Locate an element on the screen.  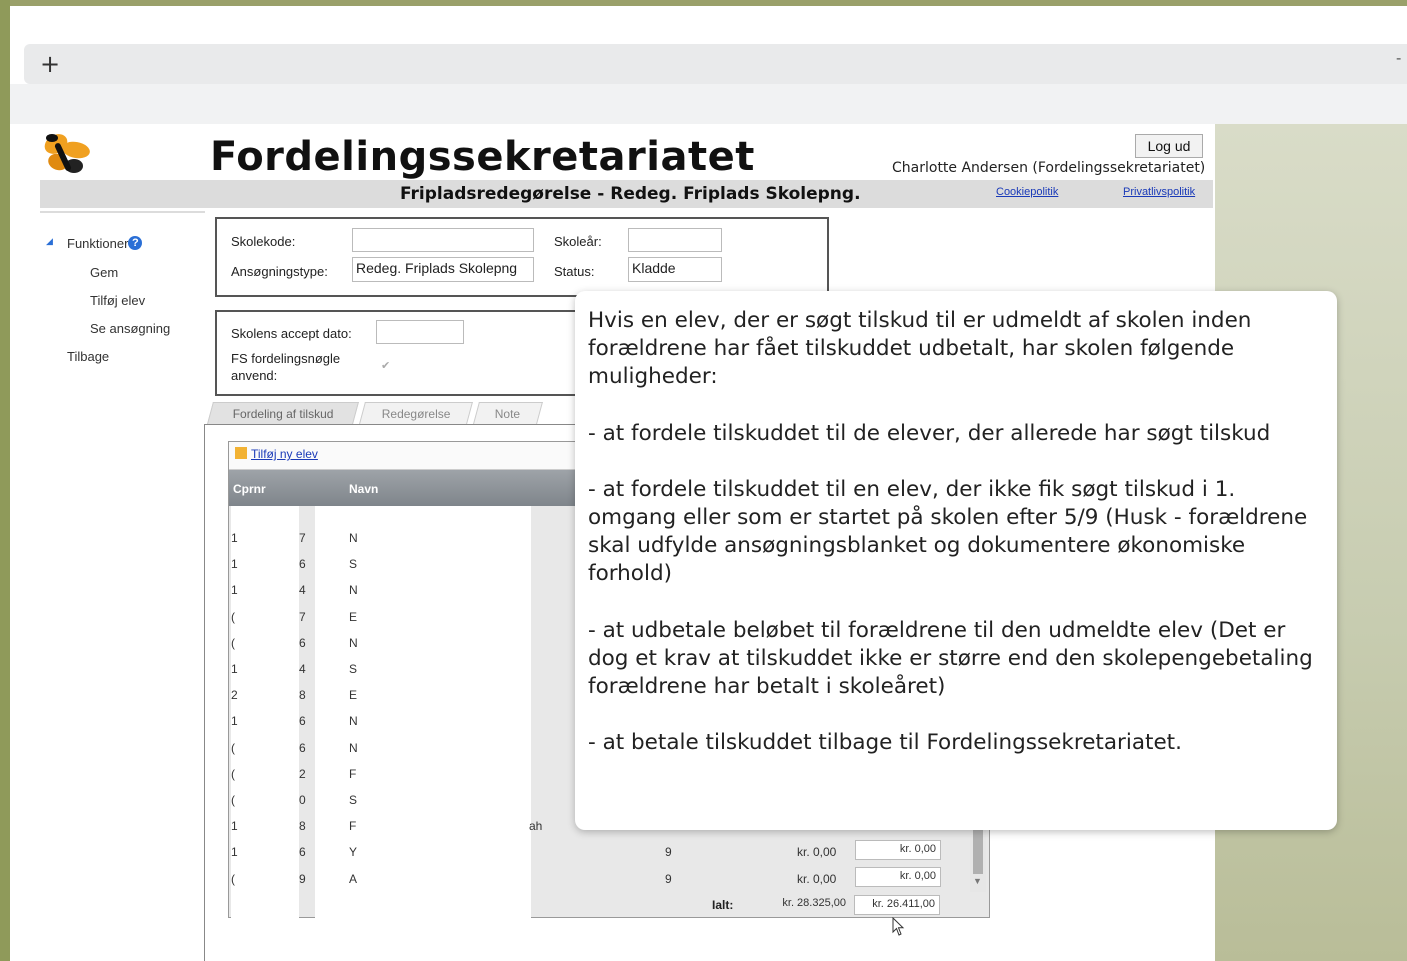
fs-key-checkbox: ✔ is located at coordinates (387, 365).